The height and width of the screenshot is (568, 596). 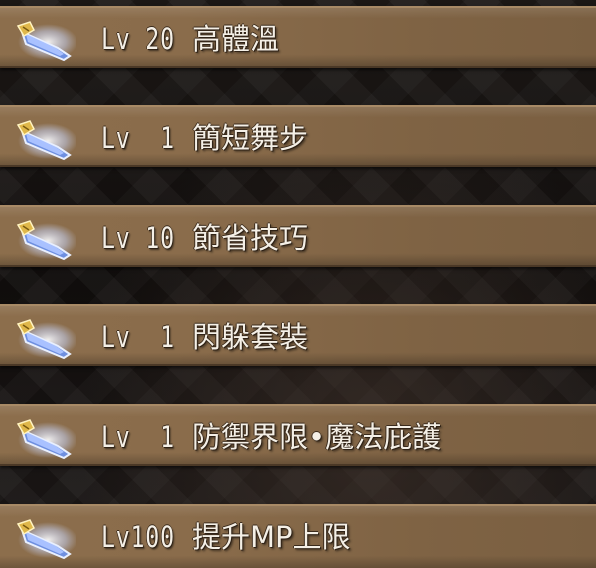 What do you see at coordinates (317, 437) in the screenshot?
I see `skill-name: 防禦界限•魔法庇護` at bounding box center [317, 437].